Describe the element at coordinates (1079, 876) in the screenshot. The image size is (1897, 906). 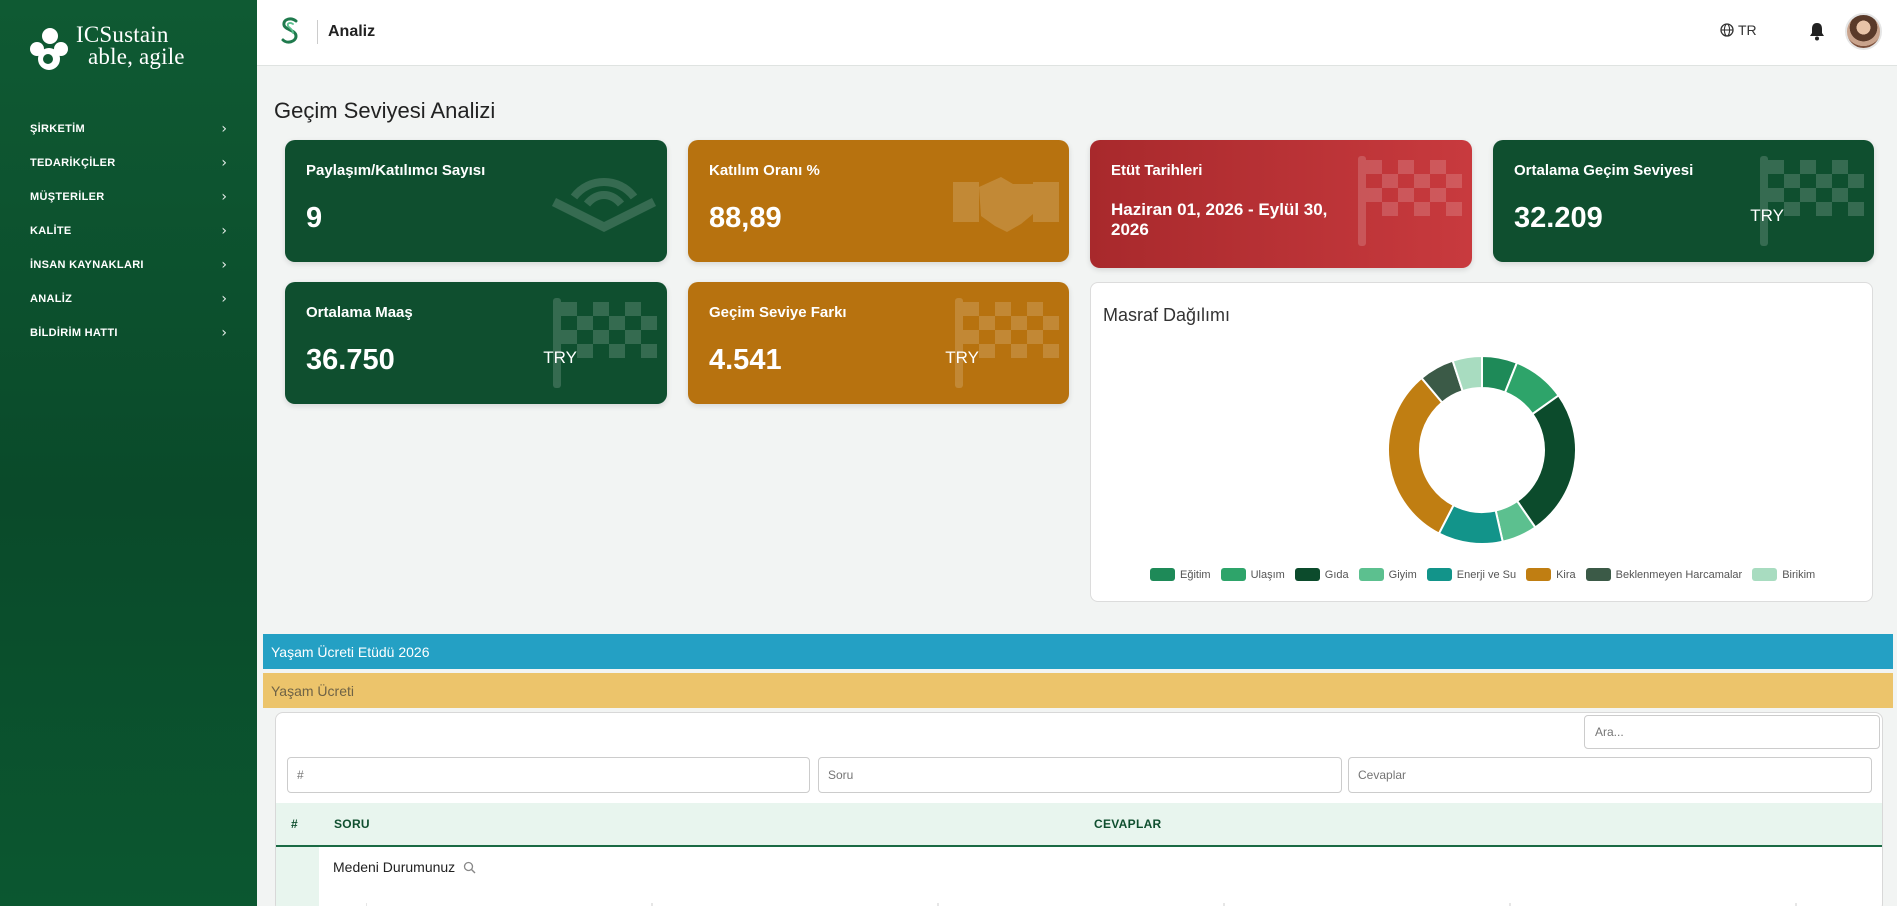
I see `table-row: Medeni Durumunuz` at that location.